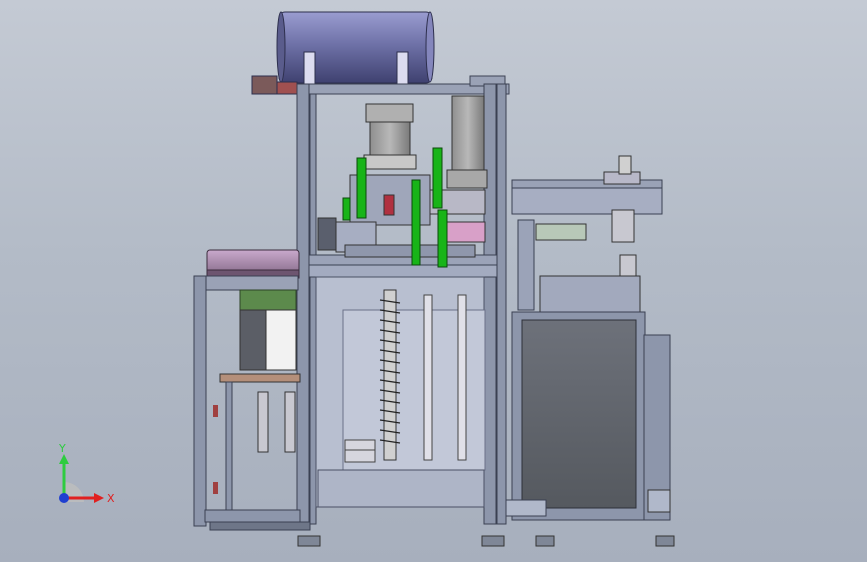 This screenshot has width=867, height=562. I want to click on press-mechanism, so click(402, 176).